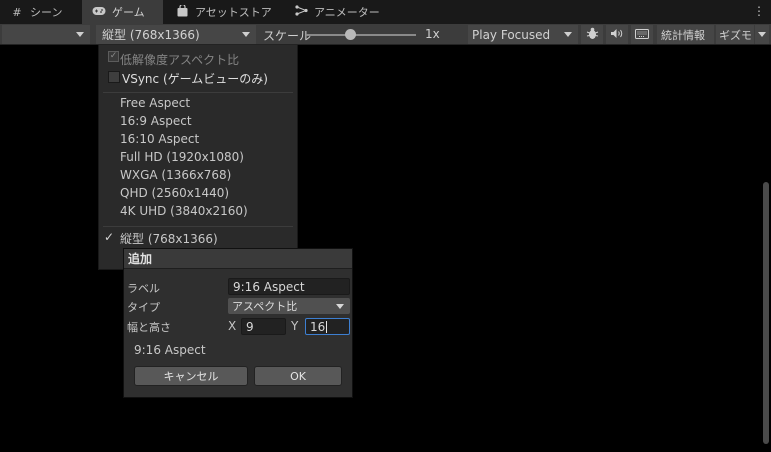 The image size is (771, 452). I want to click on aspect-option: 16:9 Aspect, so click(198, 121).